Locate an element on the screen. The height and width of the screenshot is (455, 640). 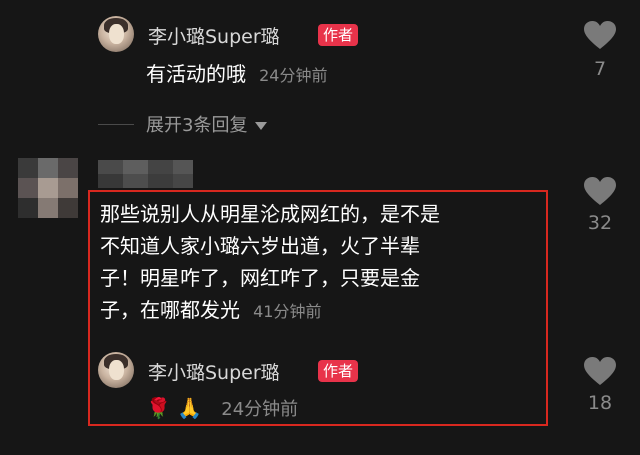
caret-down-icon is located at coordinates (260, 126).